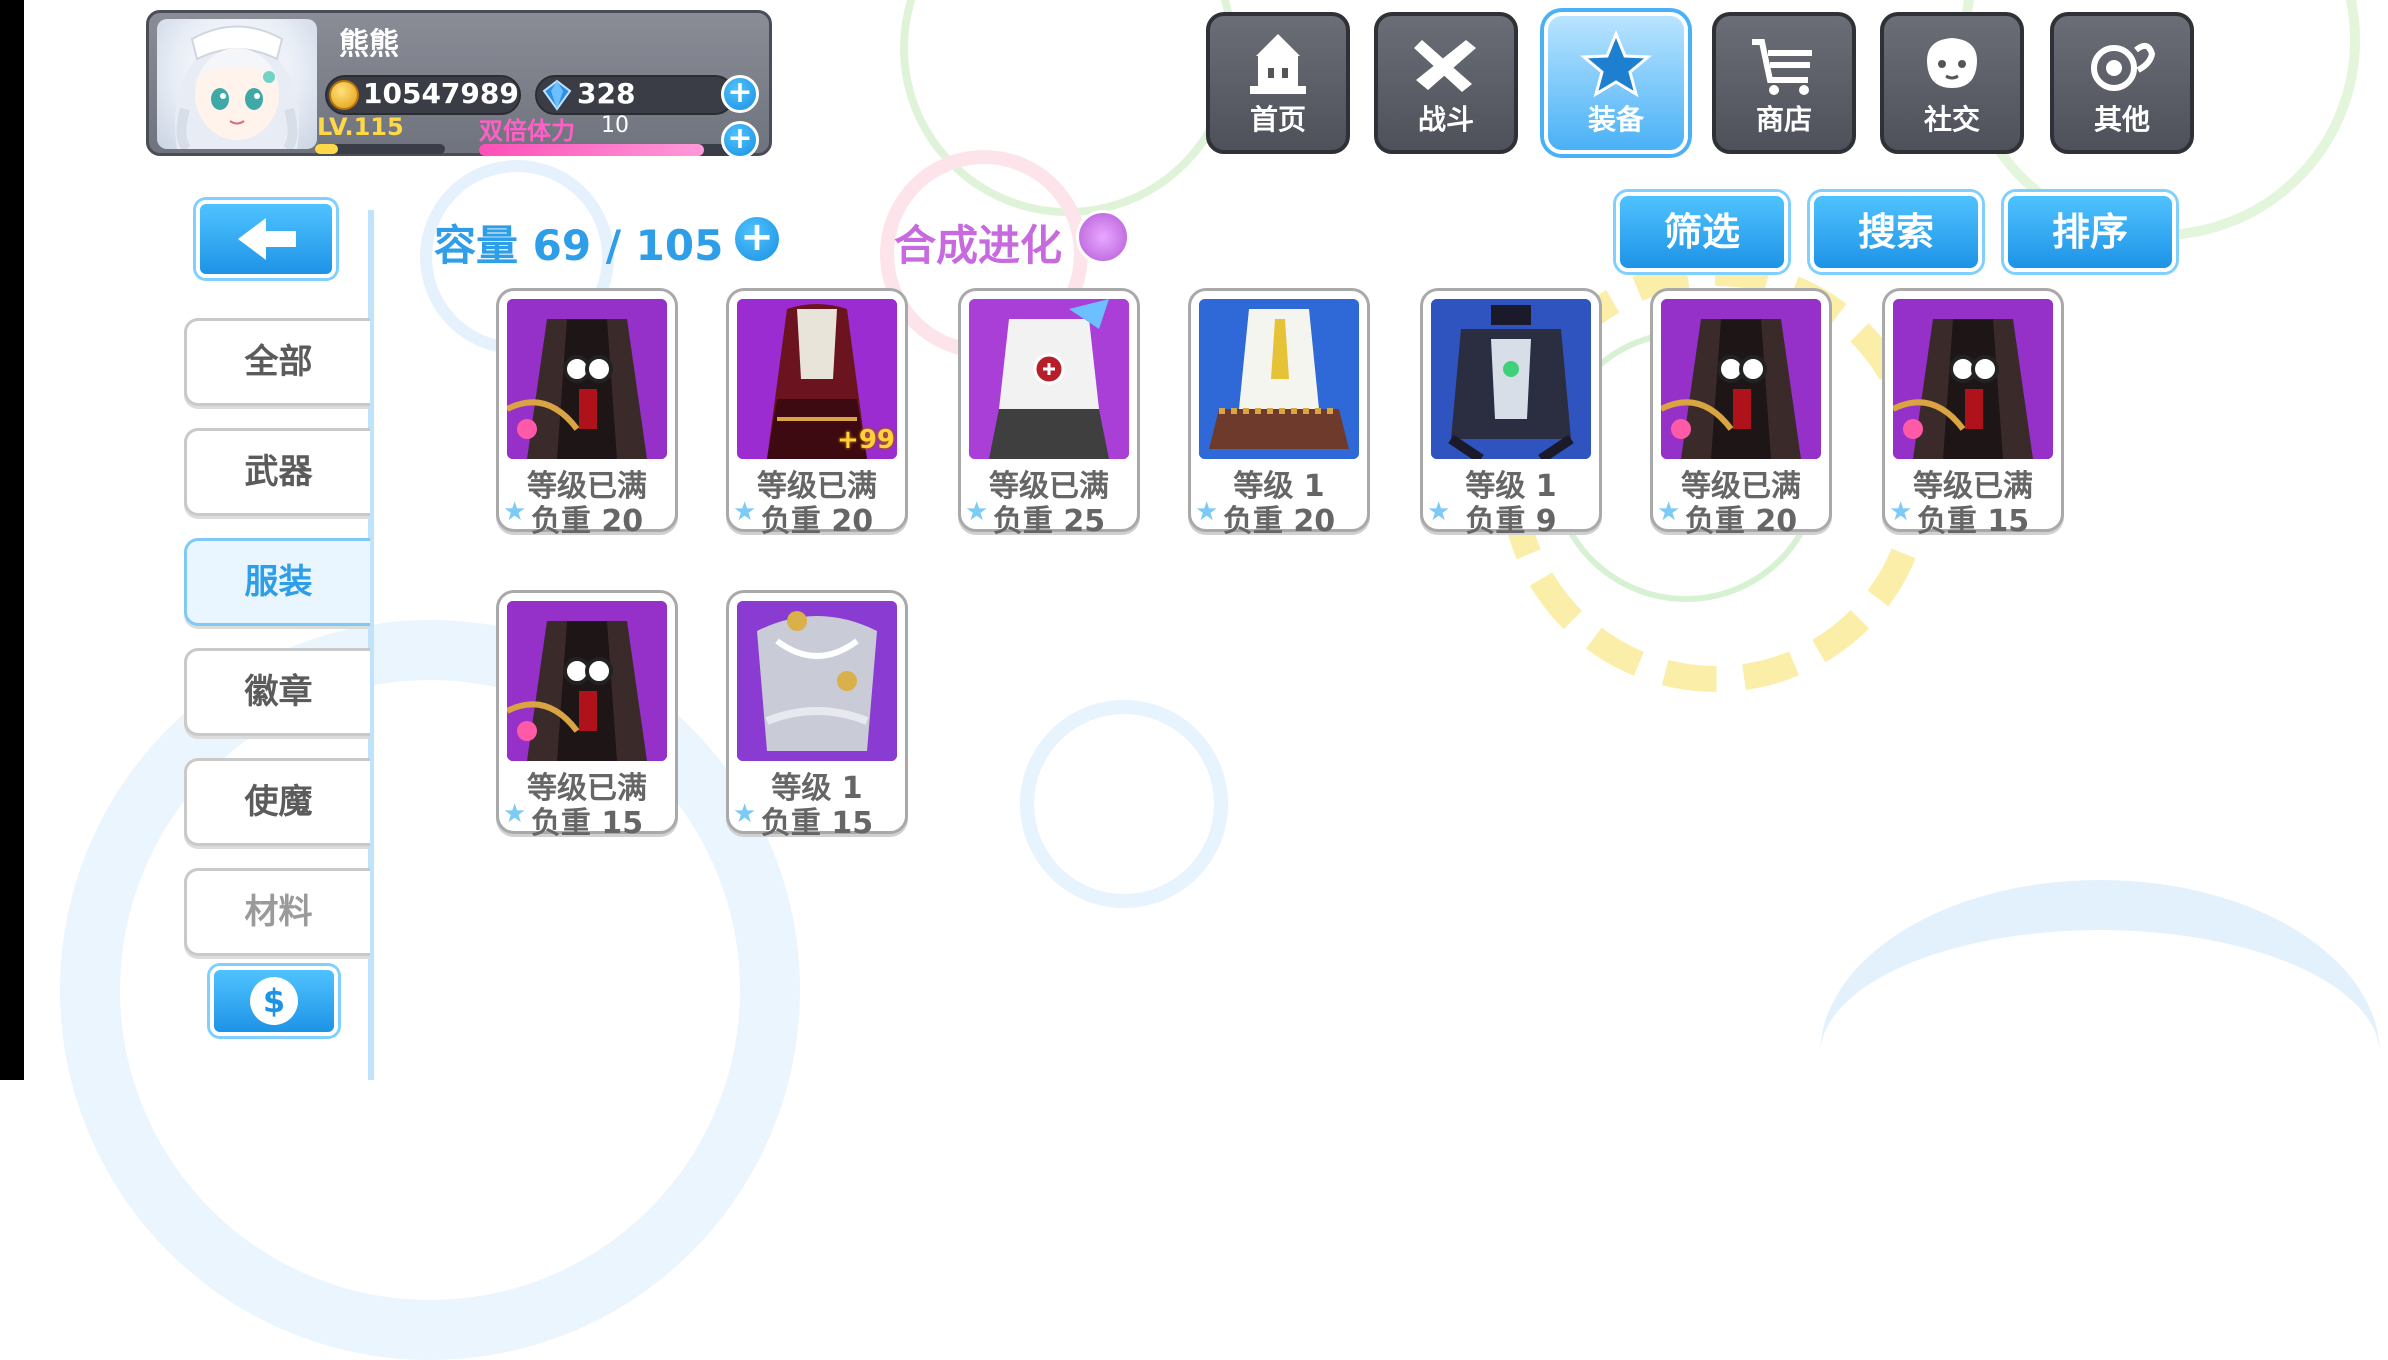 The height and width of the screenshot is (1360, 2388). I want to click on tab-badges: 徽章, so click(277, 692).